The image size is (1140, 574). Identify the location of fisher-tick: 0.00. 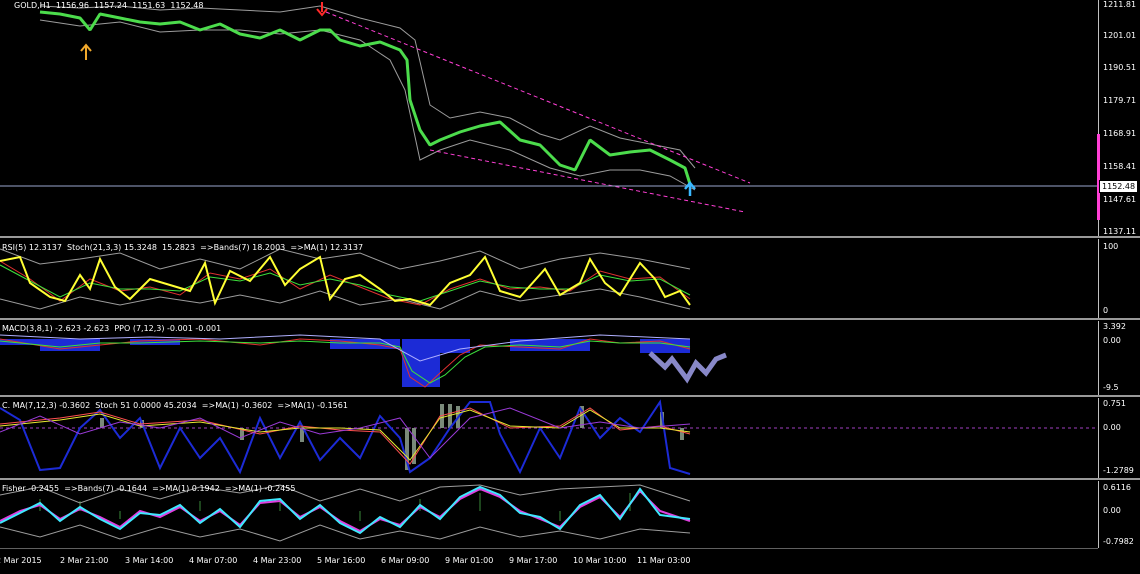
(1112, 510).